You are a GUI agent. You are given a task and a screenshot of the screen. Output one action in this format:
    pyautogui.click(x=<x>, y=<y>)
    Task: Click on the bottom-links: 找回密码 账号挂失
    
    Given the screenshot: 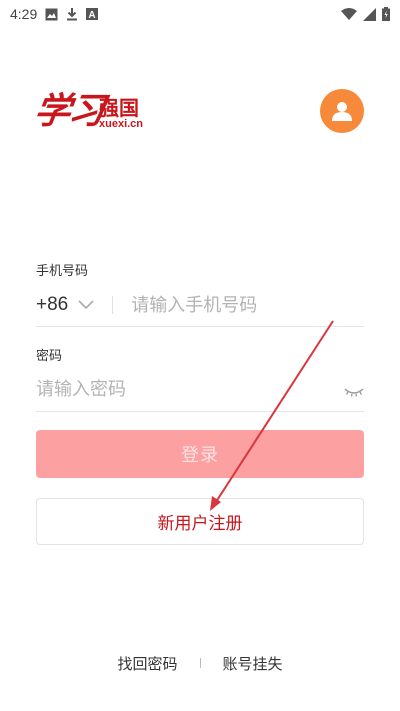 What is the action you would take?
    pyautogui.click(x=200, y=663)
    